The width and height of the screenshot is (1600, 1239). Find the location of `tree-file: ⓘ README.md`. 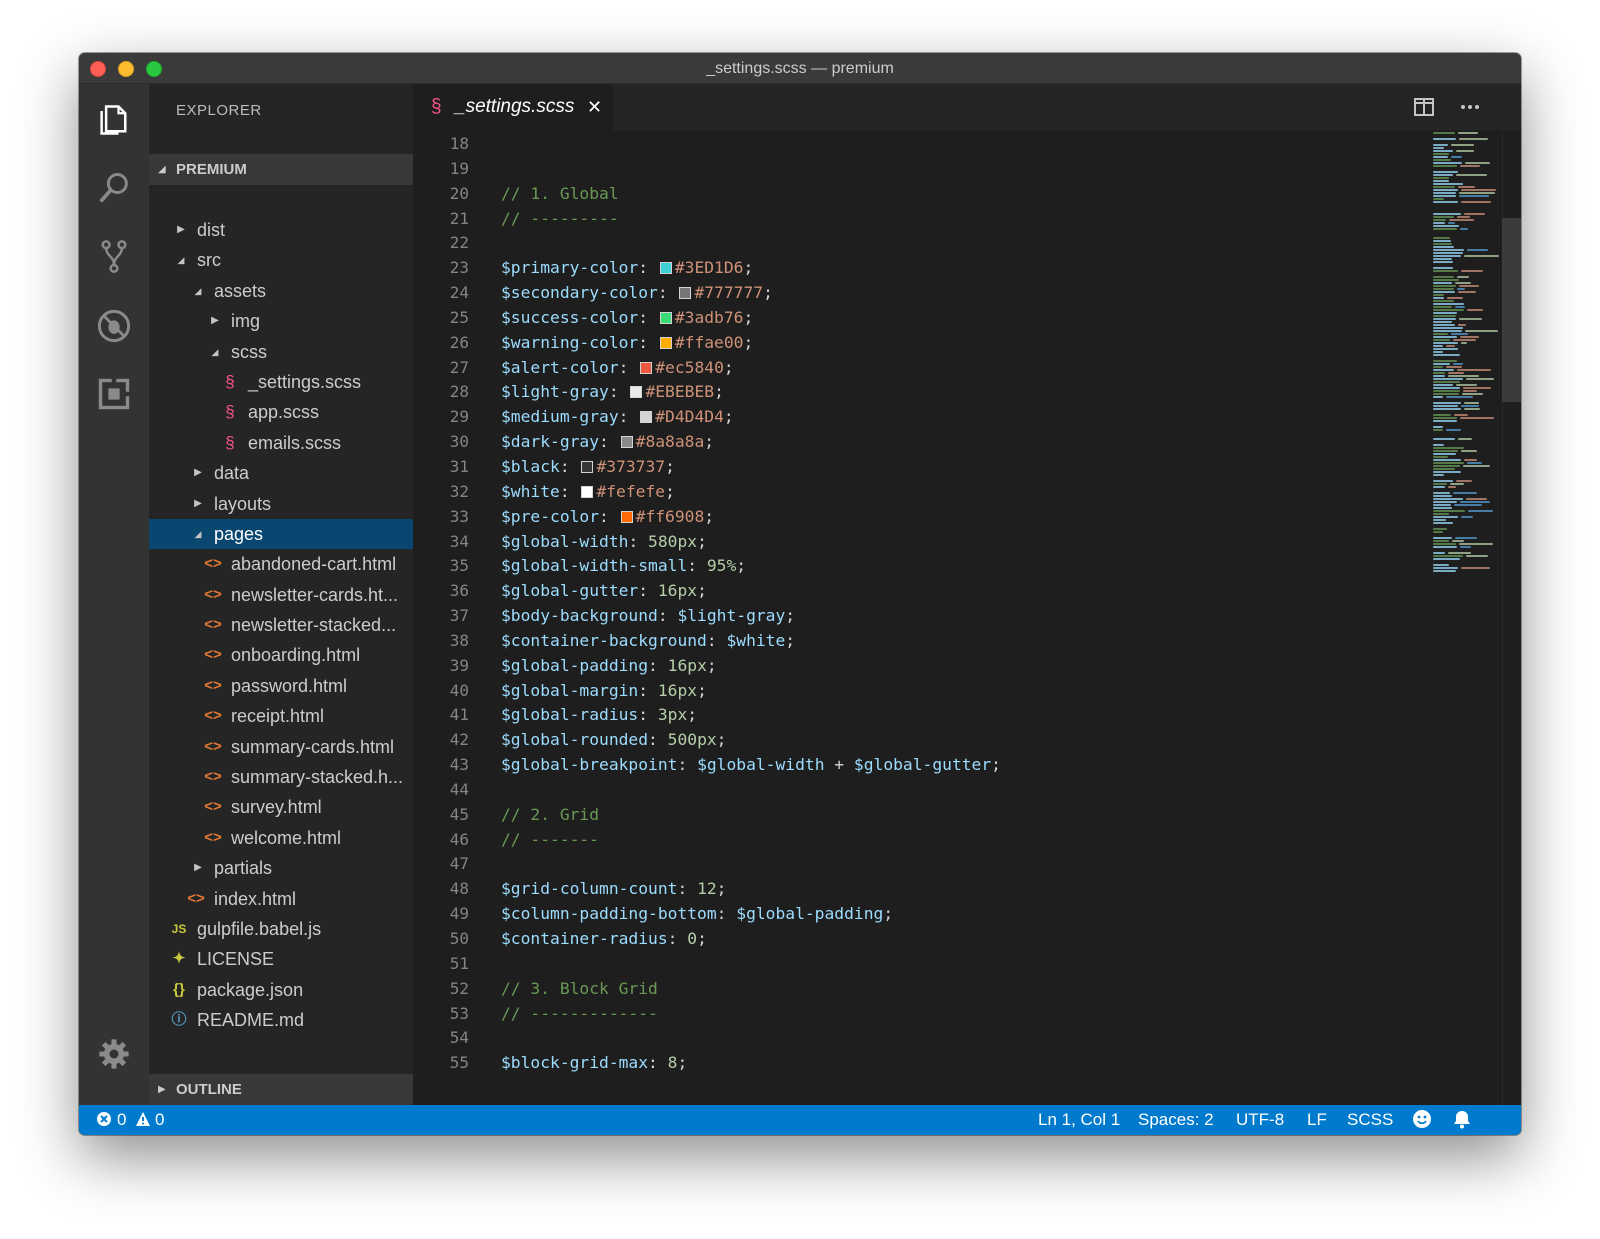

tree-file: ⓘ README.md is located at coordinates (281, 1020).